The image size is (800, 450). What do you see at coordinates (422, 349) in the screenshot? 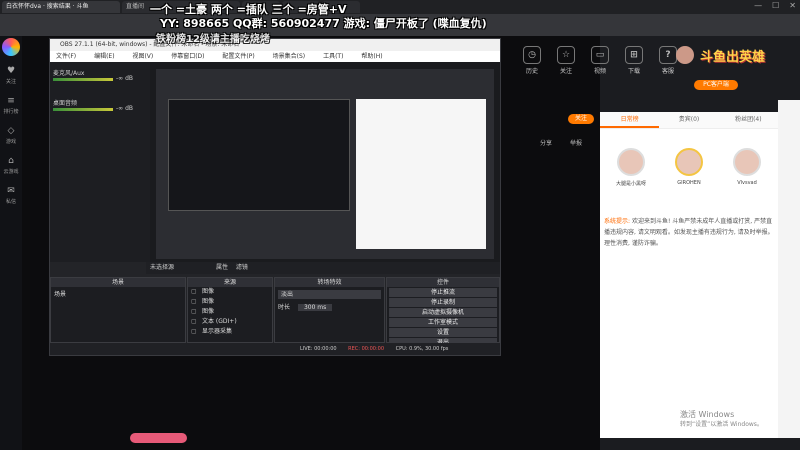
I see `cpu-fps: CPU: 0.9%, 30.00 fps` at bounding box center [422, 349].